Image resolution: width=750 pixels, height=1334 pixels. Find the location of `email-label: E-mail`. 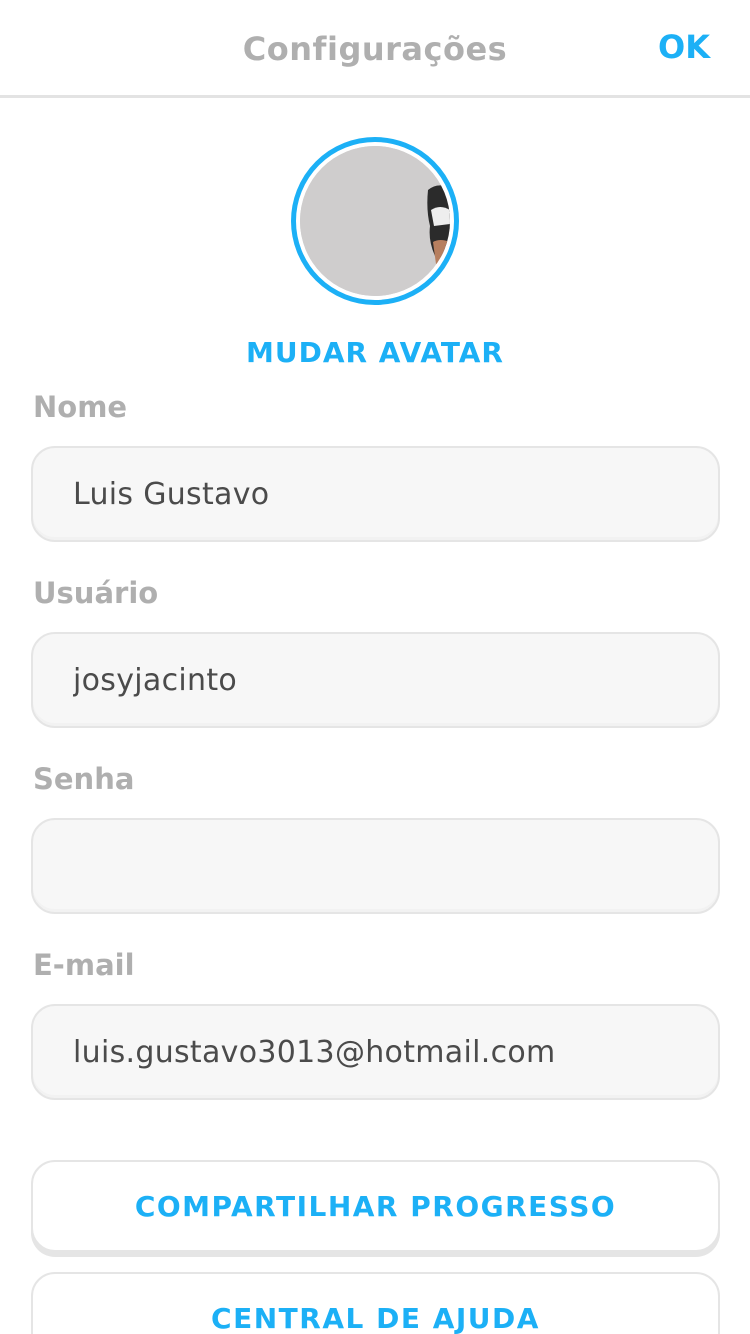

email-label: E-mail is located at coordinates (84, 965).